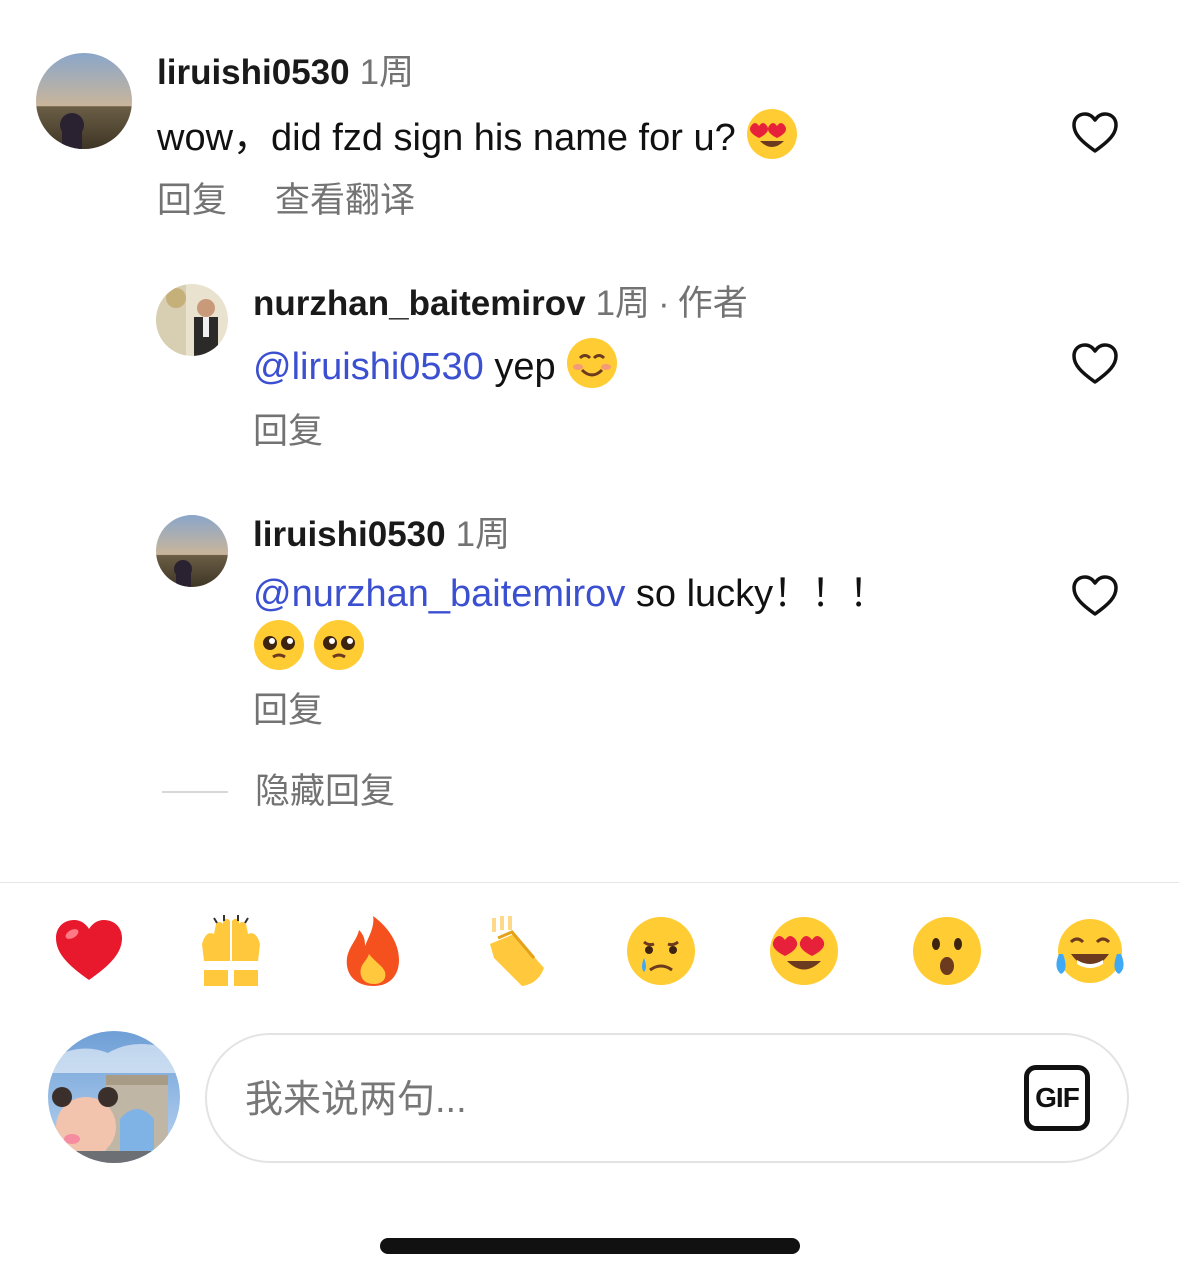 The image size is (1179, 1278). I want to click on comment-input-field: 我来说两句... GIF, so click(667, 1098).